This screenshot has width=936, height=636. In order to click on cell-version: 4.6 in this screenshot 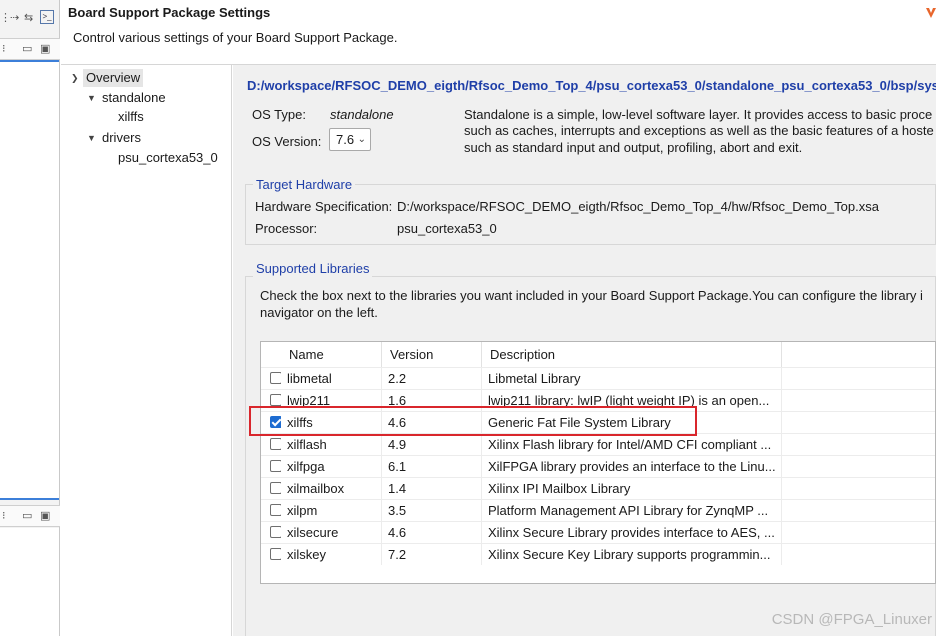, I will do `click(432, 532)`.